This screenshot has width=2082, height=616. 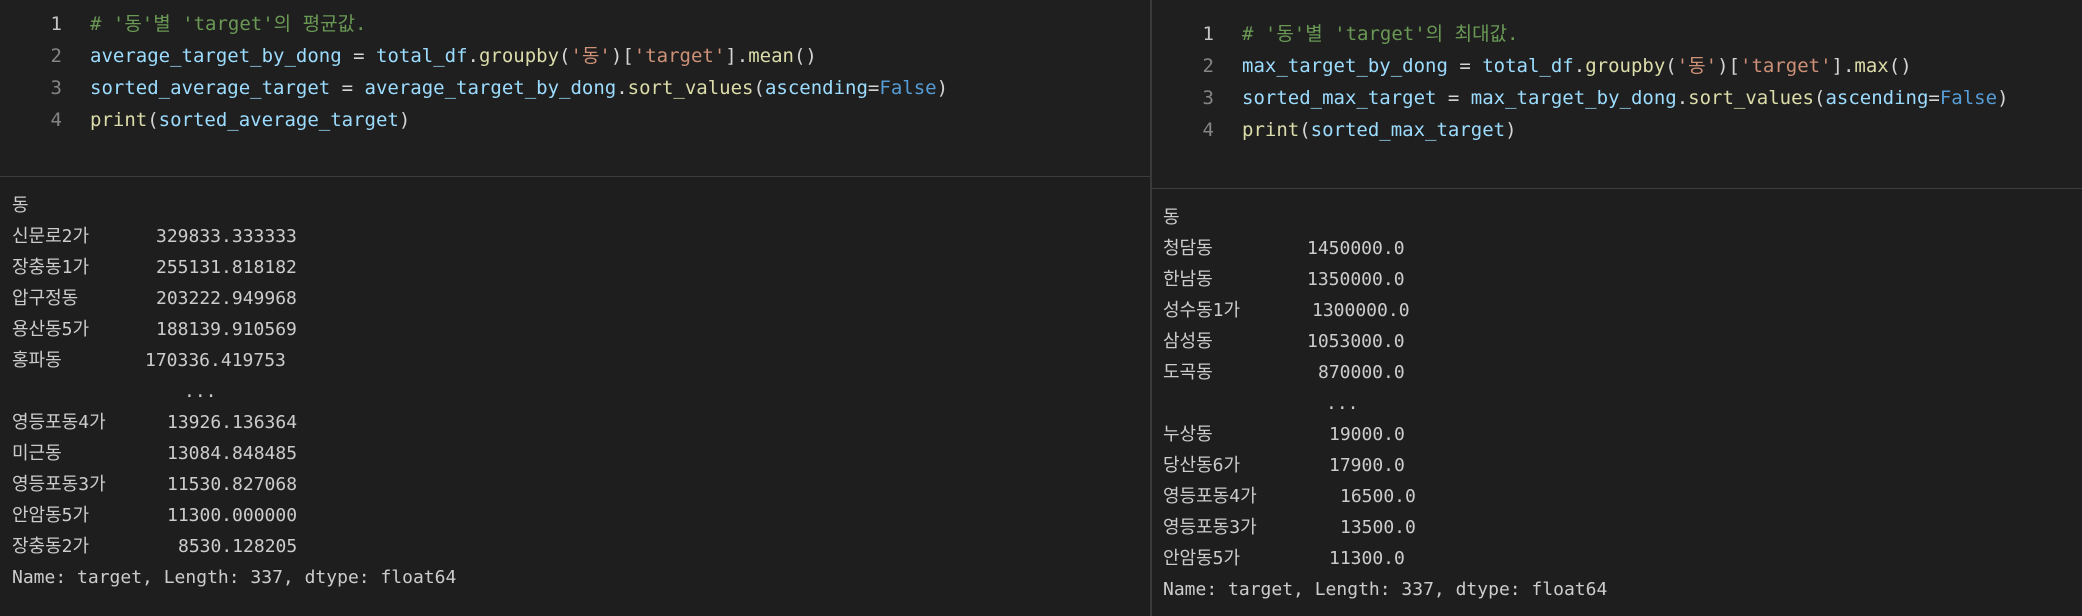 I want to click on output-row: 영등포동3가 11530.827068, so click(x=155, y=484).